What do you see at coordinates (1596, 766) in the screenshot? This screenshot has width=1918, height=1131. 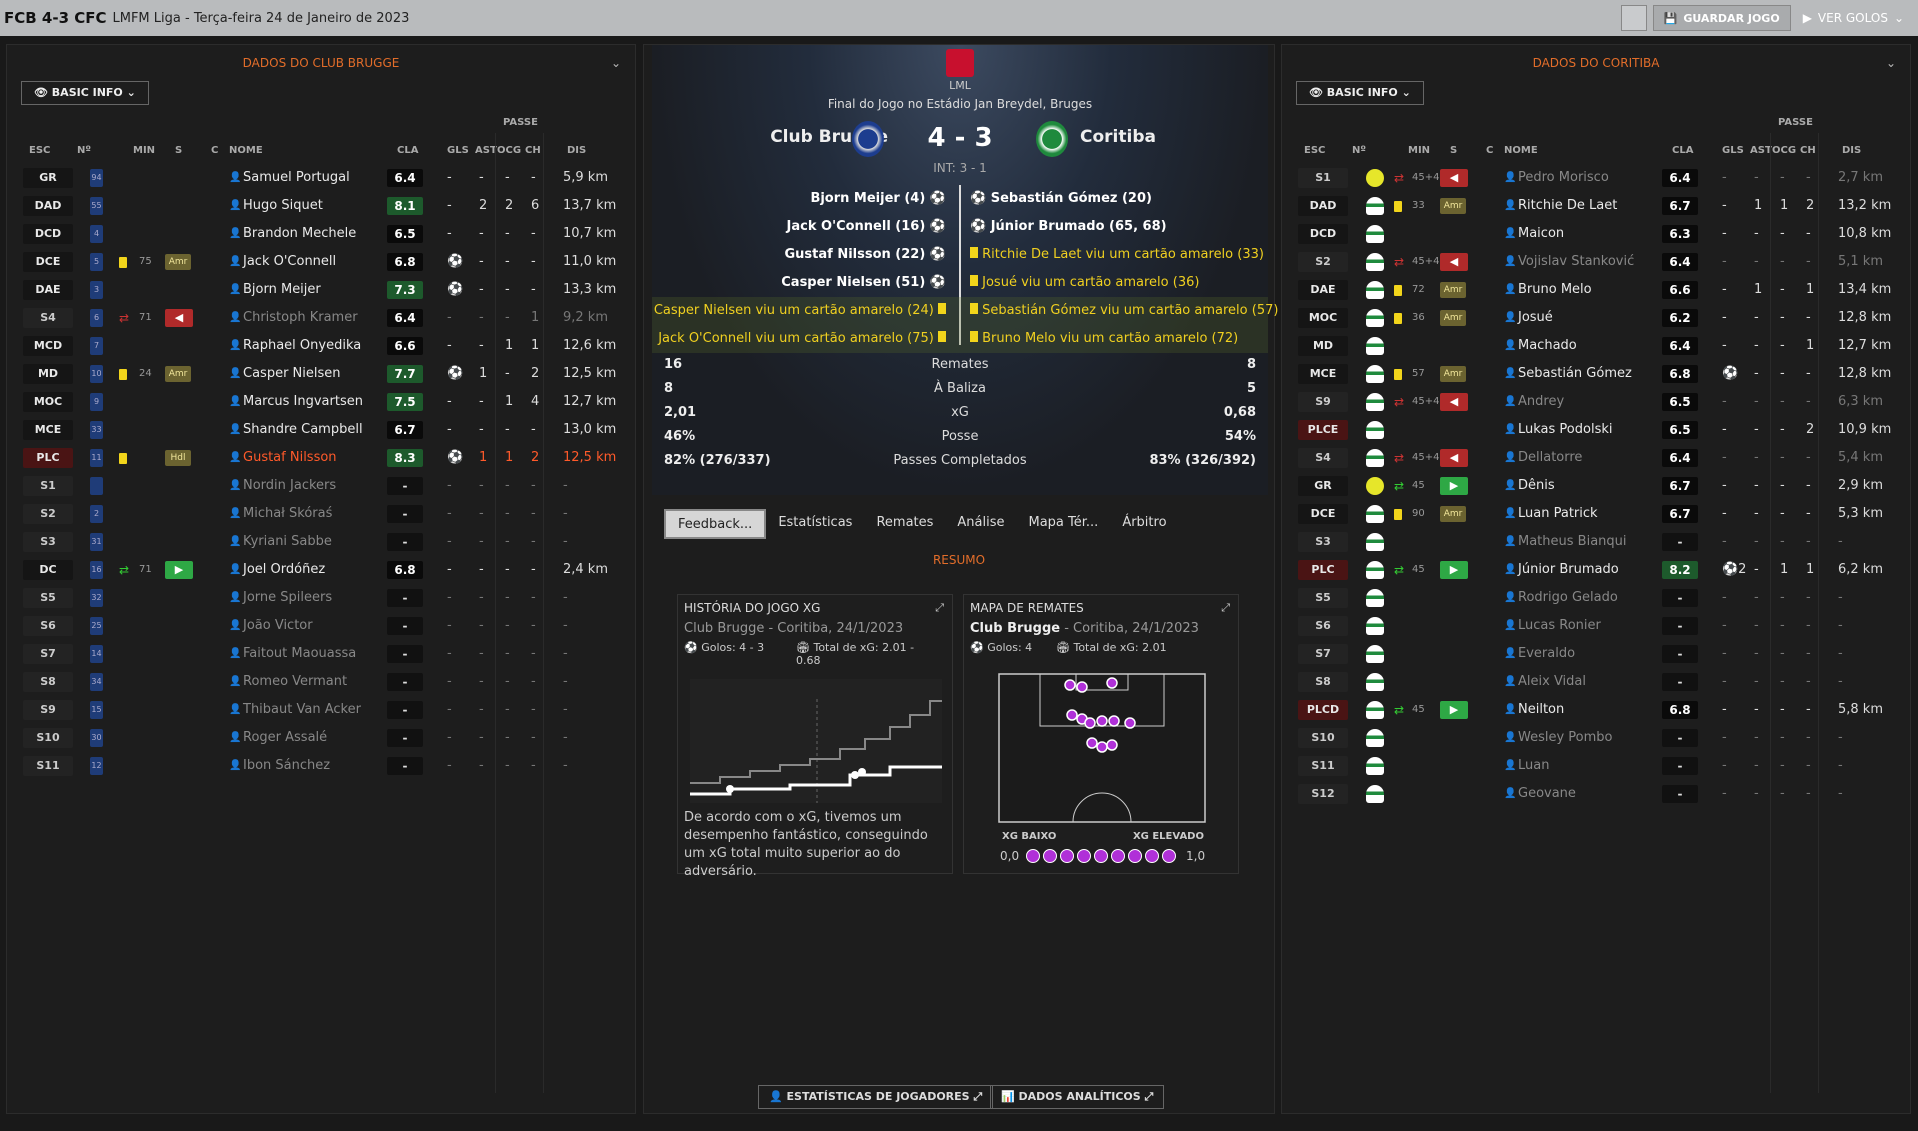 I see `player-row: S11 👤 Luan - - - - - -` at bounding box center [1596, 766].